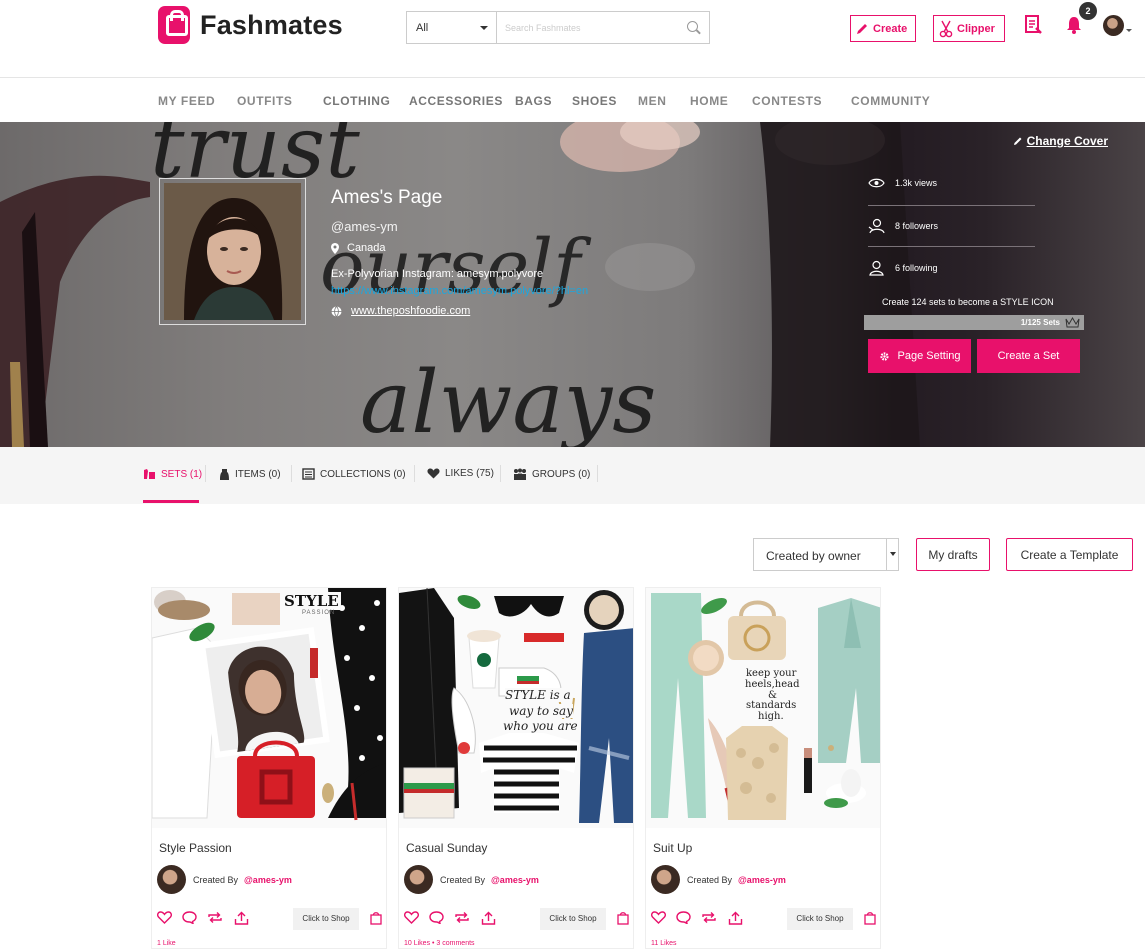  Describe the element at coordinates (876, 183) in the screenshot. I see `eye-icon` at that location.